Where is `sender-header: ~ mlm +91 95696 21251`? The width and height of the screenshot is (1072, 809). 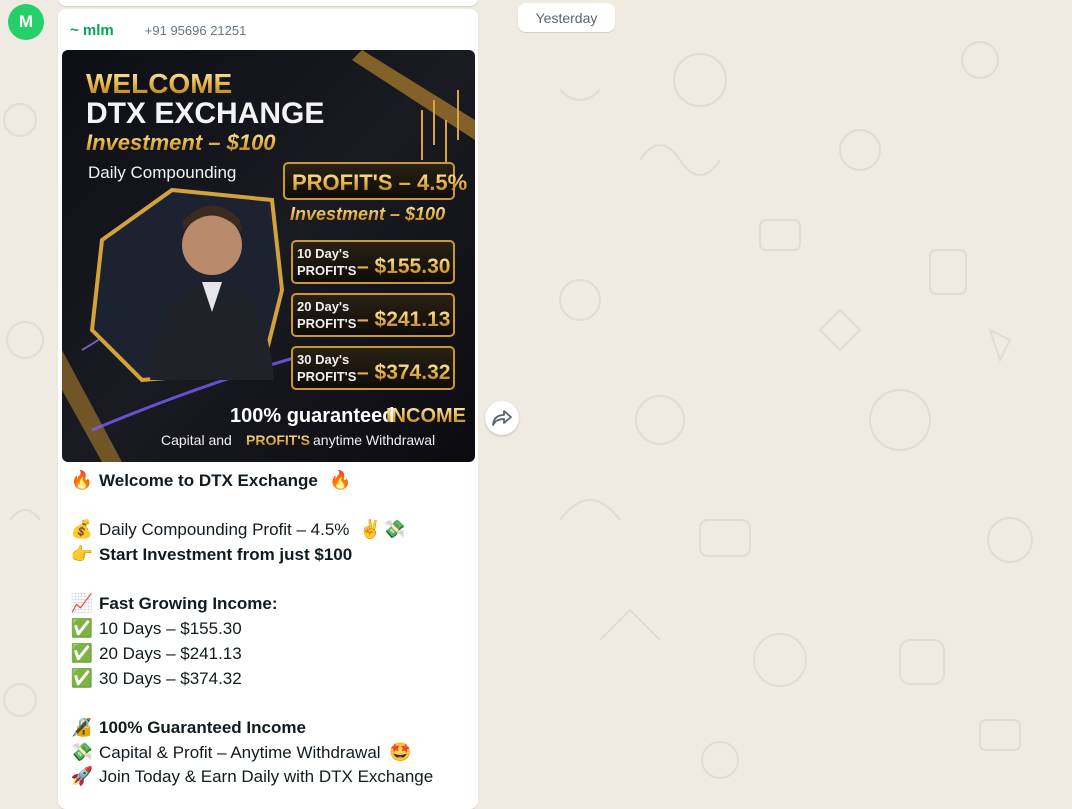 sender-header: ~ mlm +91 95696 21251 is located at coordinates (158, 30).